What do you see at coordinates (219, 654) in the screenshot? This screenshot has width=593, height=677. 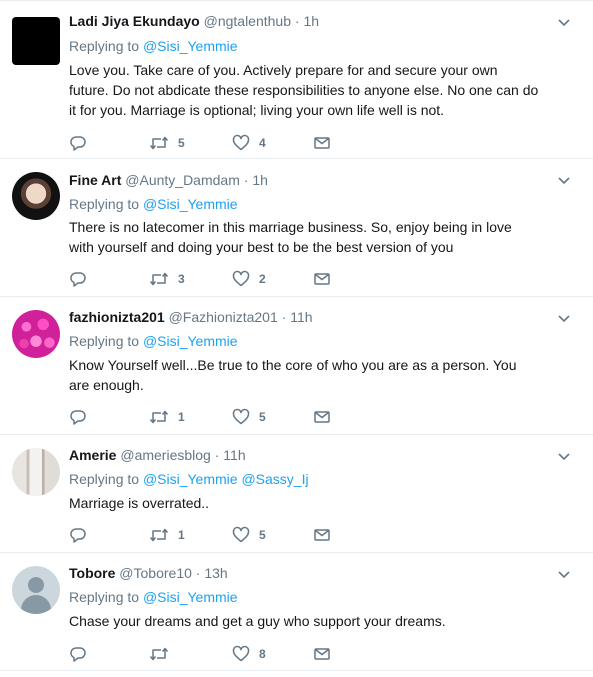 I see `tweet-actions: 8` at bounding box center [219, 654].